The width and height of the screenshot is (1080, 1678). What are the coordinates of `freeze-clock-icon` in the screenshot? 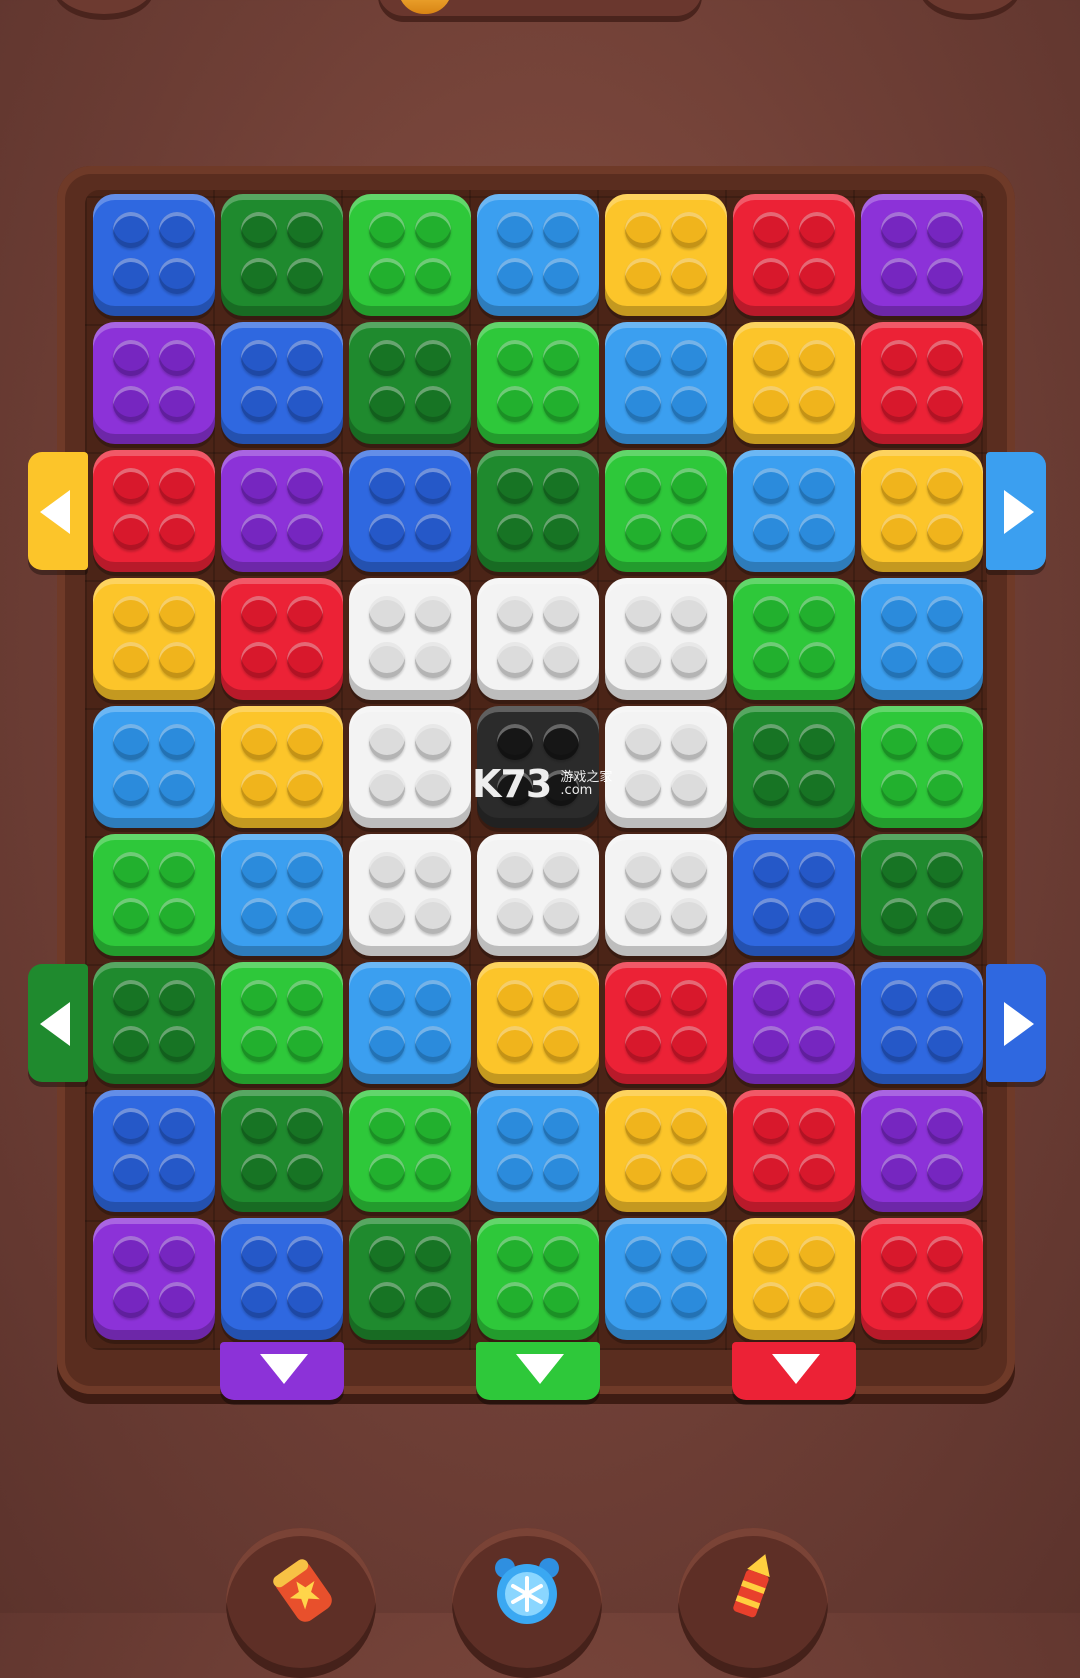 It's located at (527, 1591).